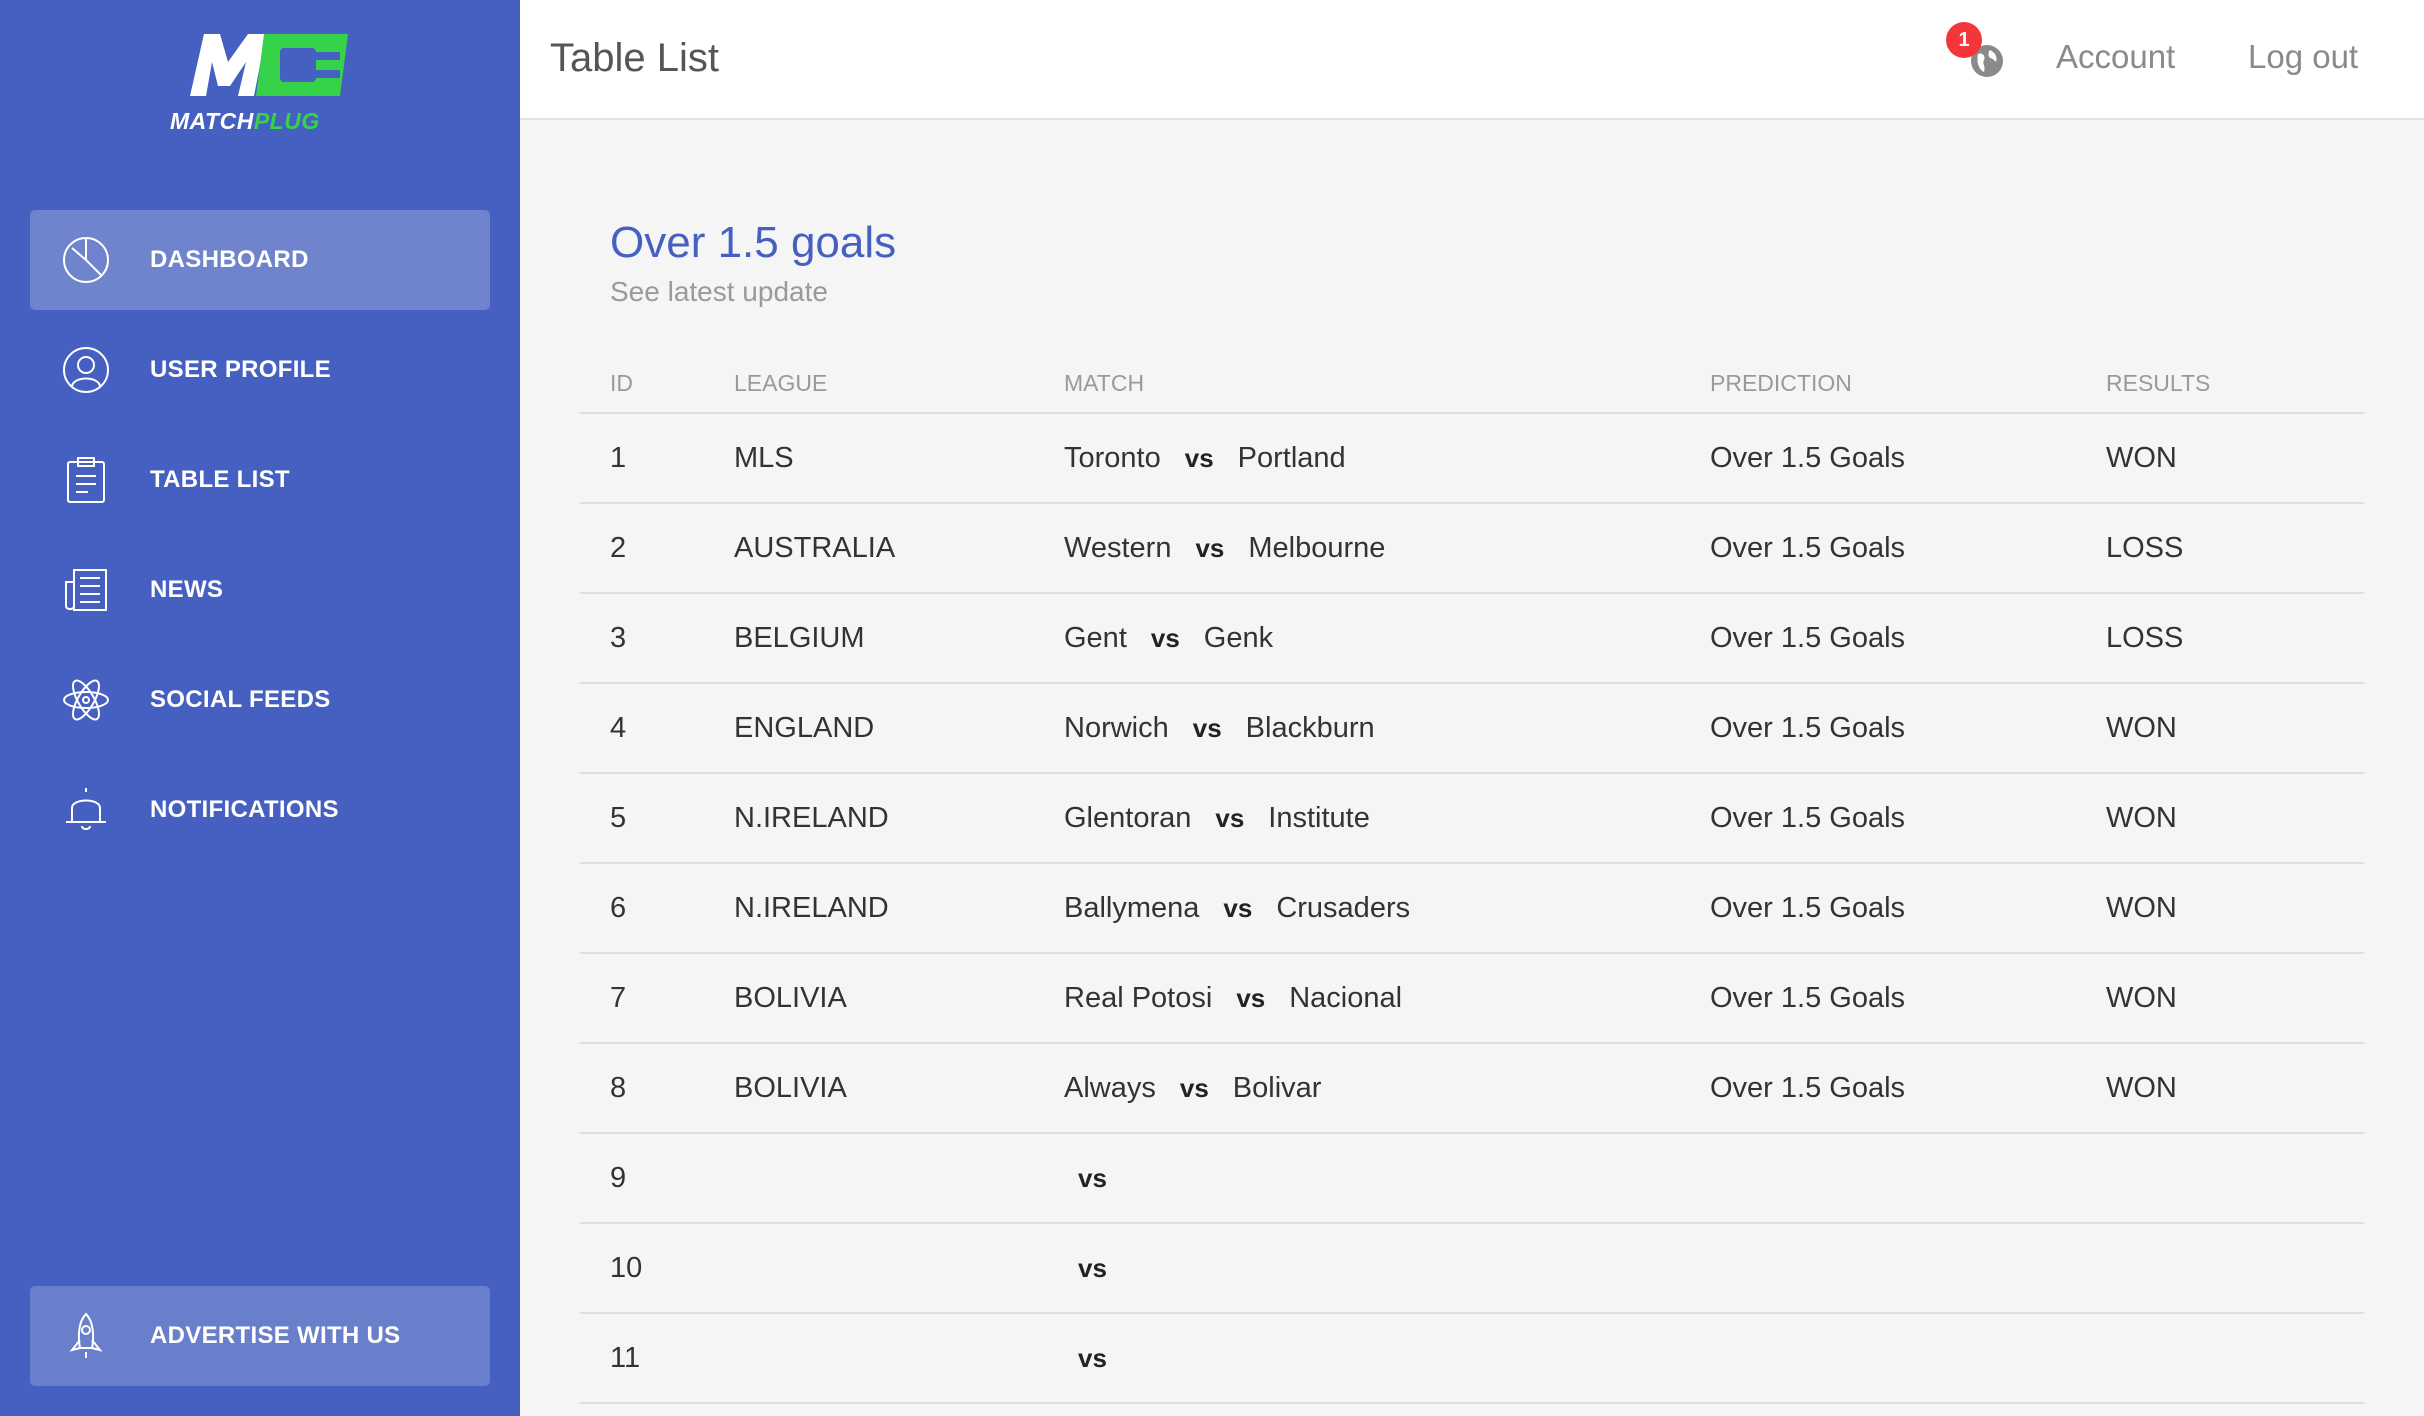 The height and width of the screenshot is (1416, 2424). Describe the element at coordinates (1472, 60) in the screenshot. I see `top-navbar: Table List 1 Account Log out` at that location.